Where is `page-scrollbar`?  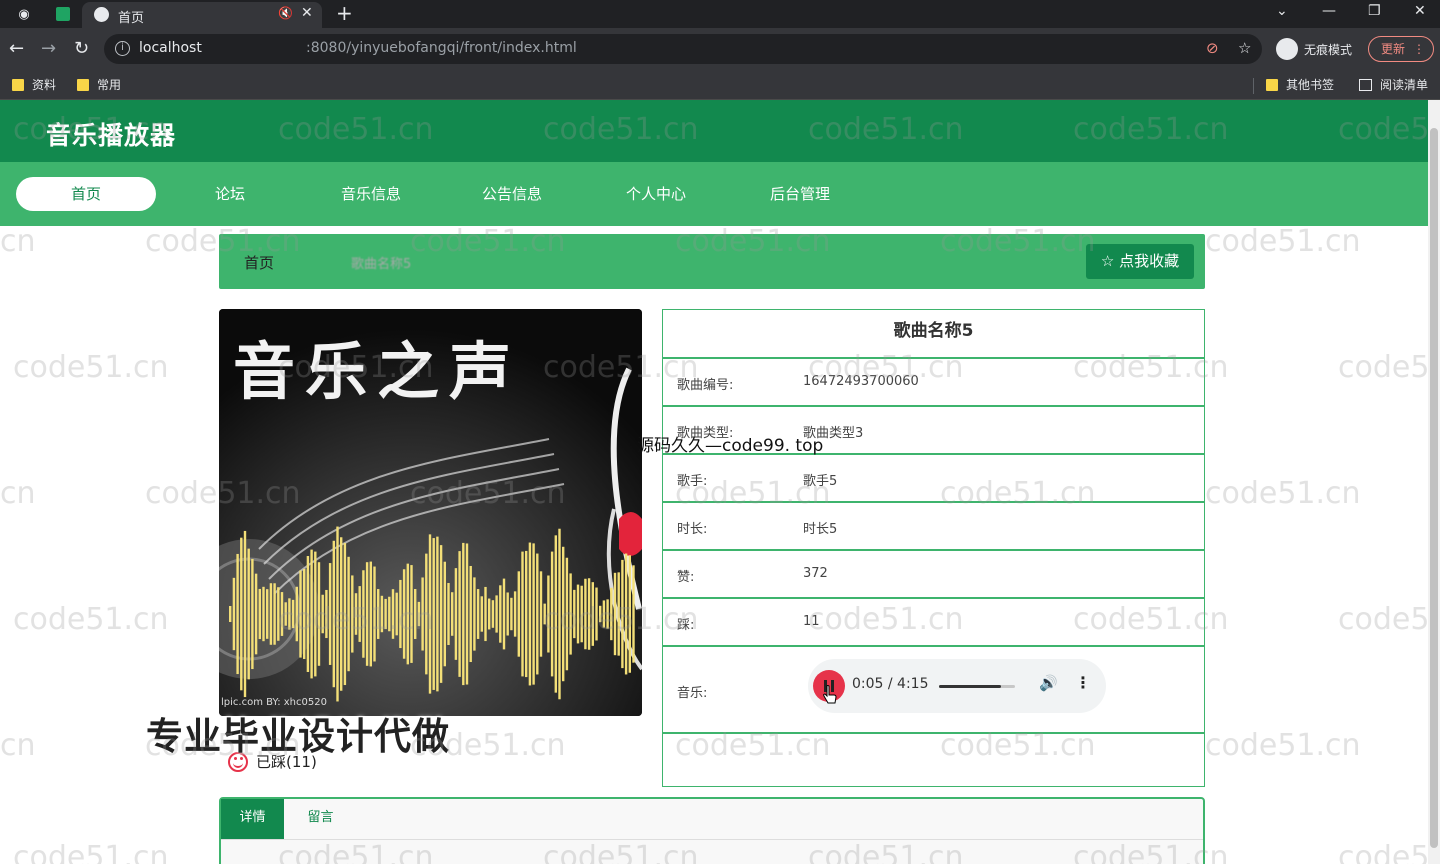 page-scrollbar is located at coordinates (1434, 482).